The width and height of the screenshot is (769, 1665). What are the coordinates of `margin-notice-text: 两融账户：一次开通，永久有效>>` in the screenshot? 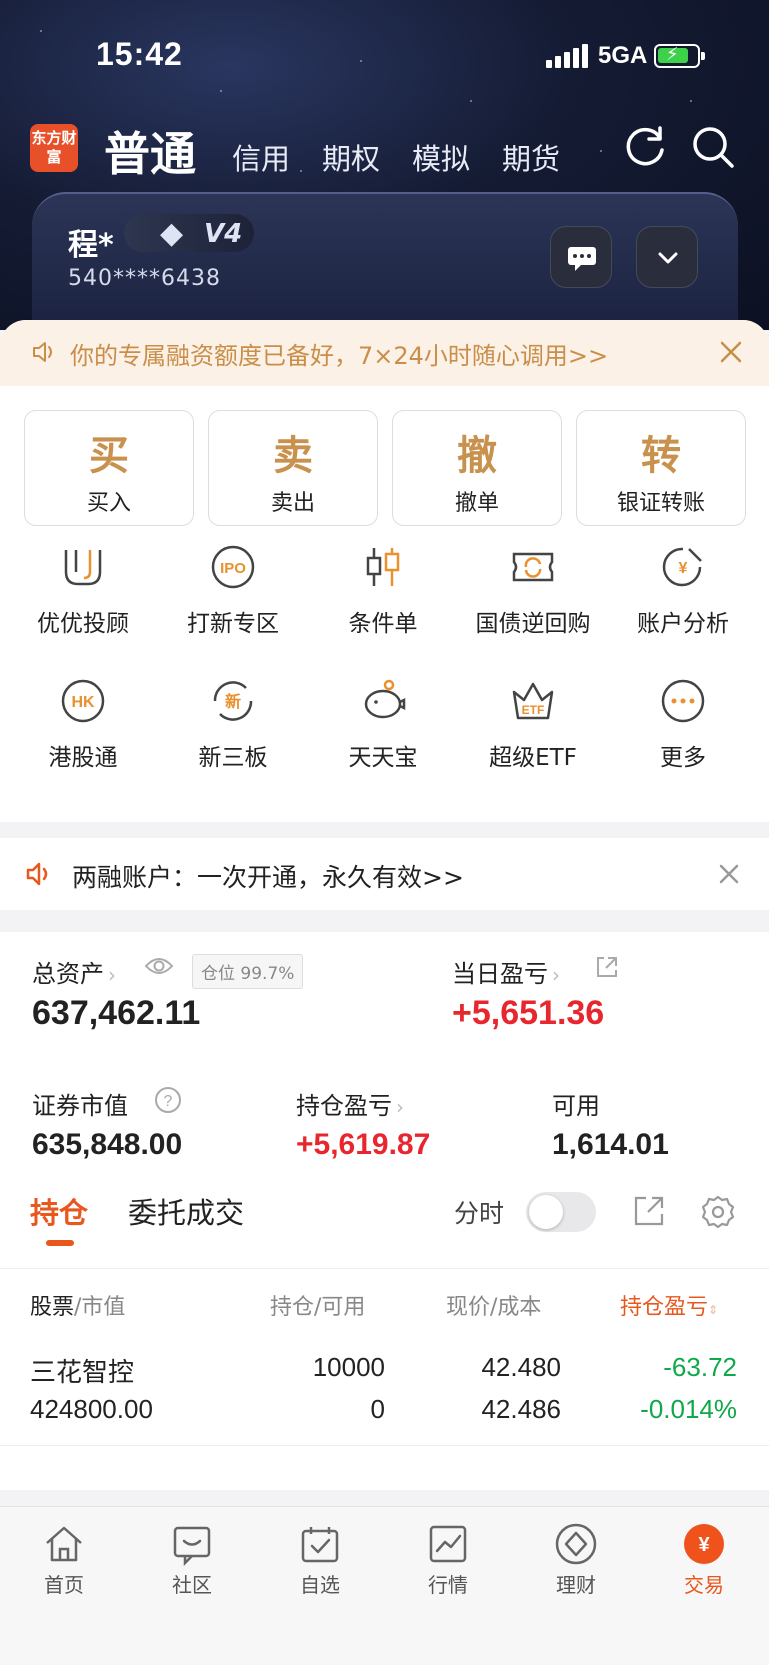 It's located at (268, 877).